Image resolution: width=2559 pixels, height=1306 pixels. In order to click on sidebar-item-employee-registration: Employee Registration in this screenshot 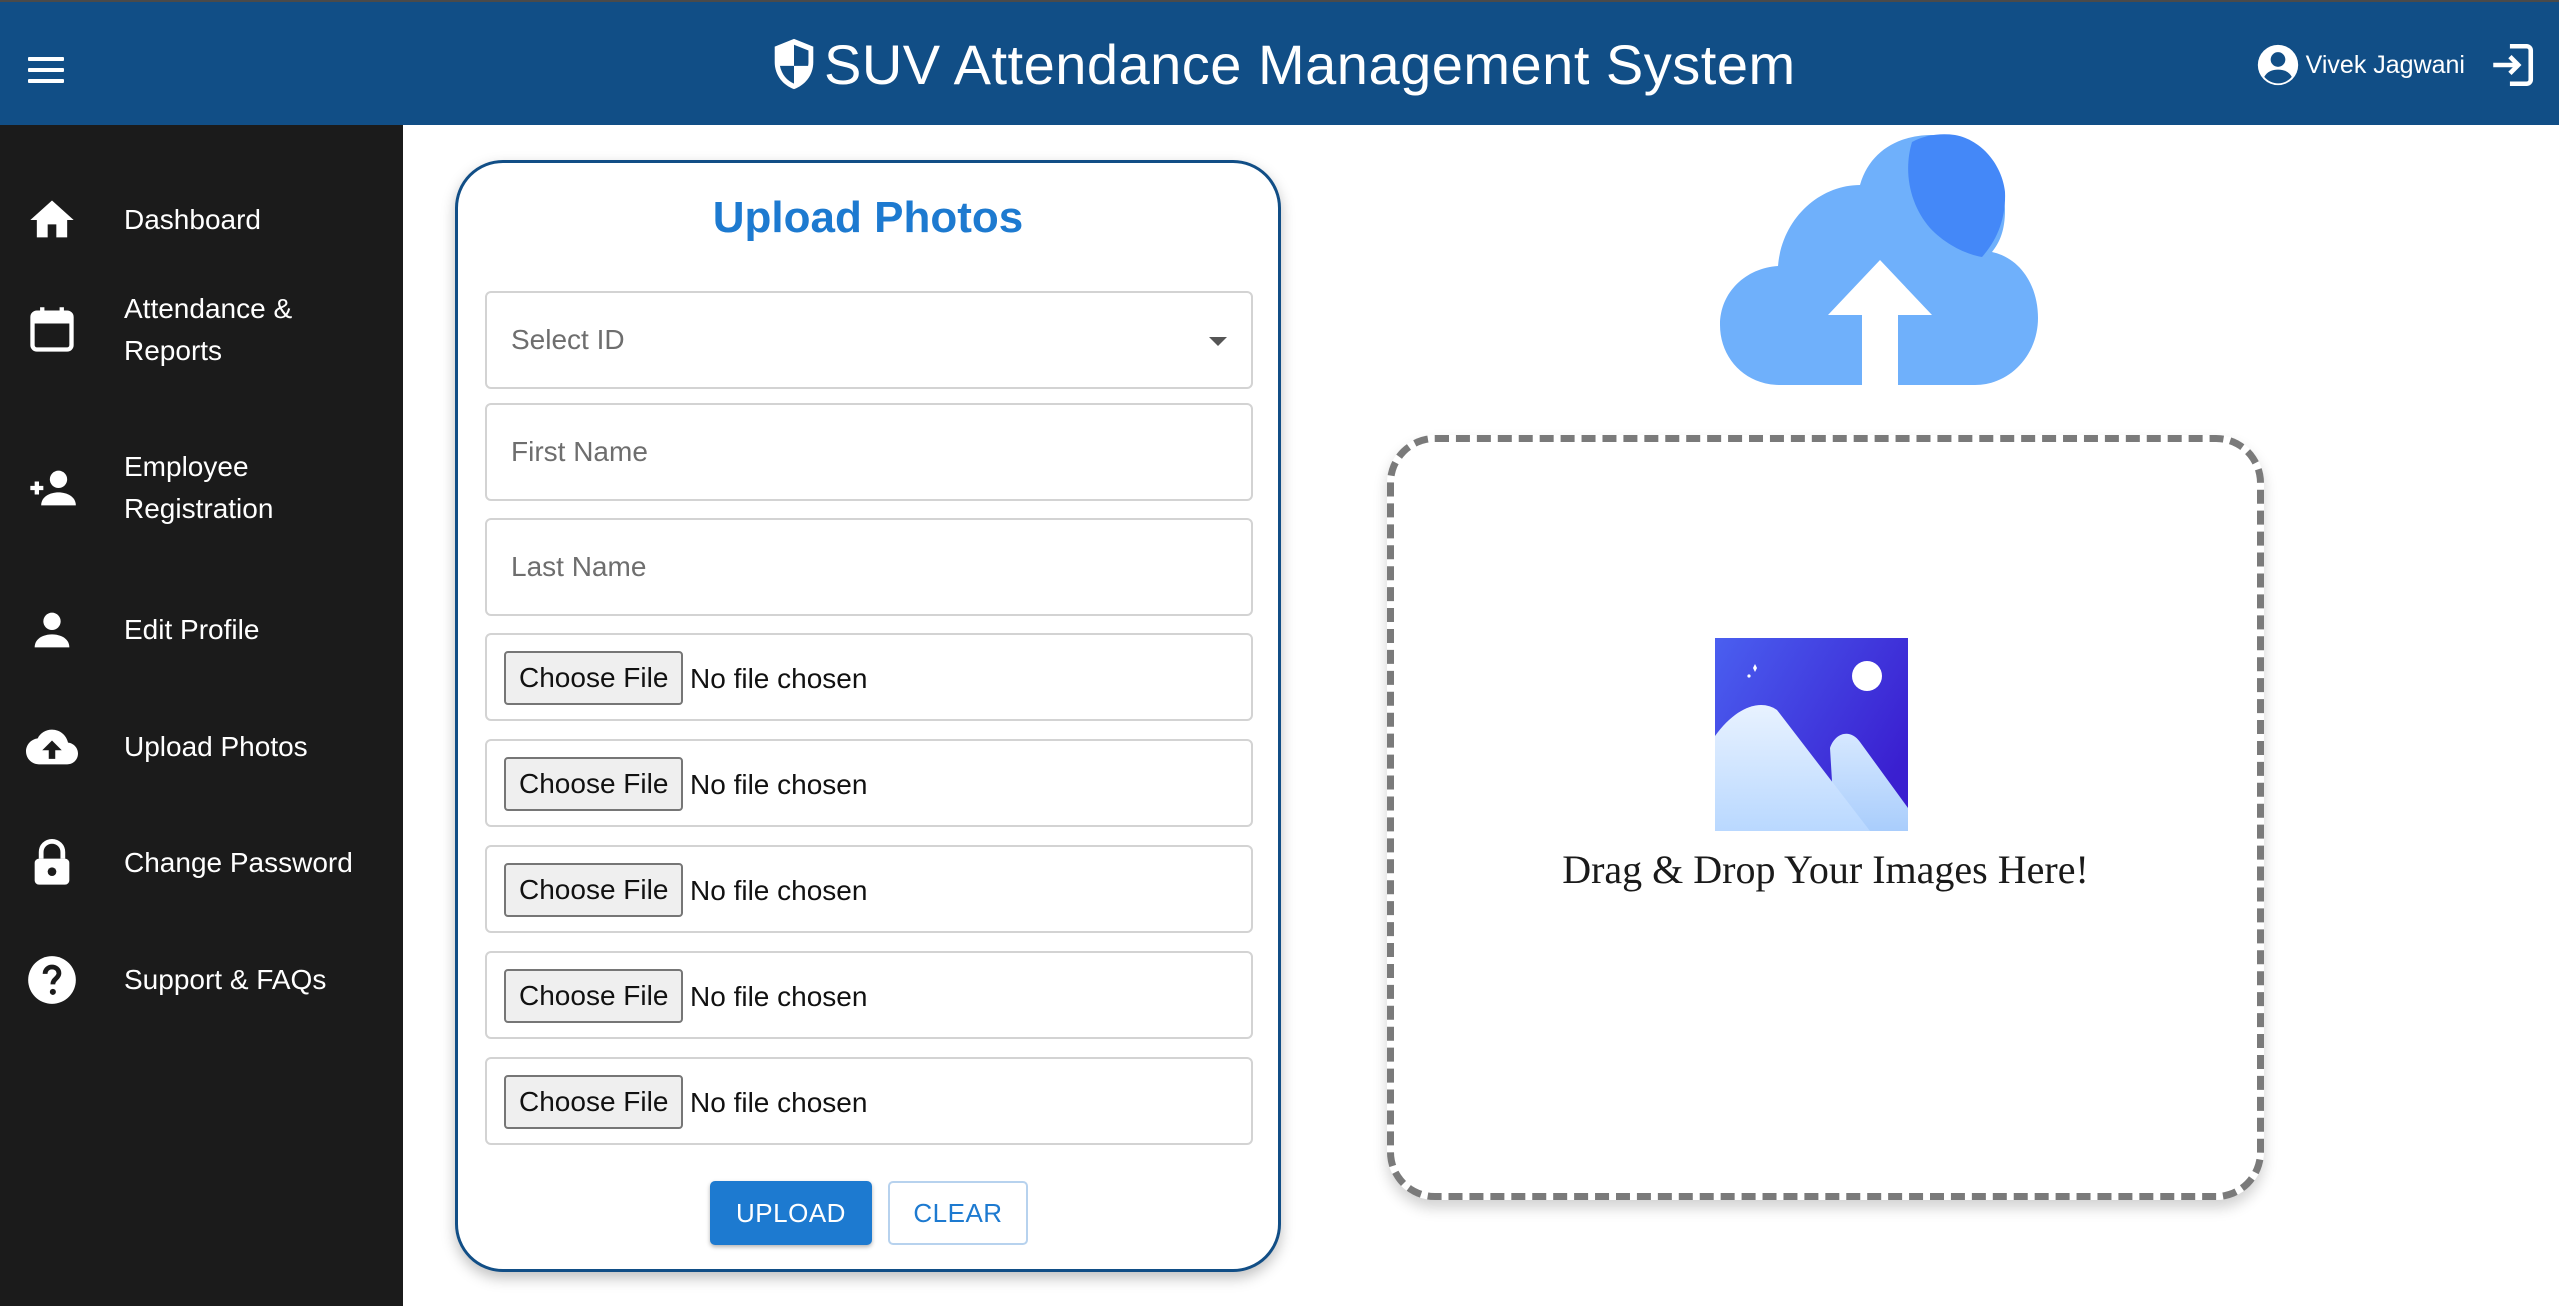, I will do `click(201, 488)`.